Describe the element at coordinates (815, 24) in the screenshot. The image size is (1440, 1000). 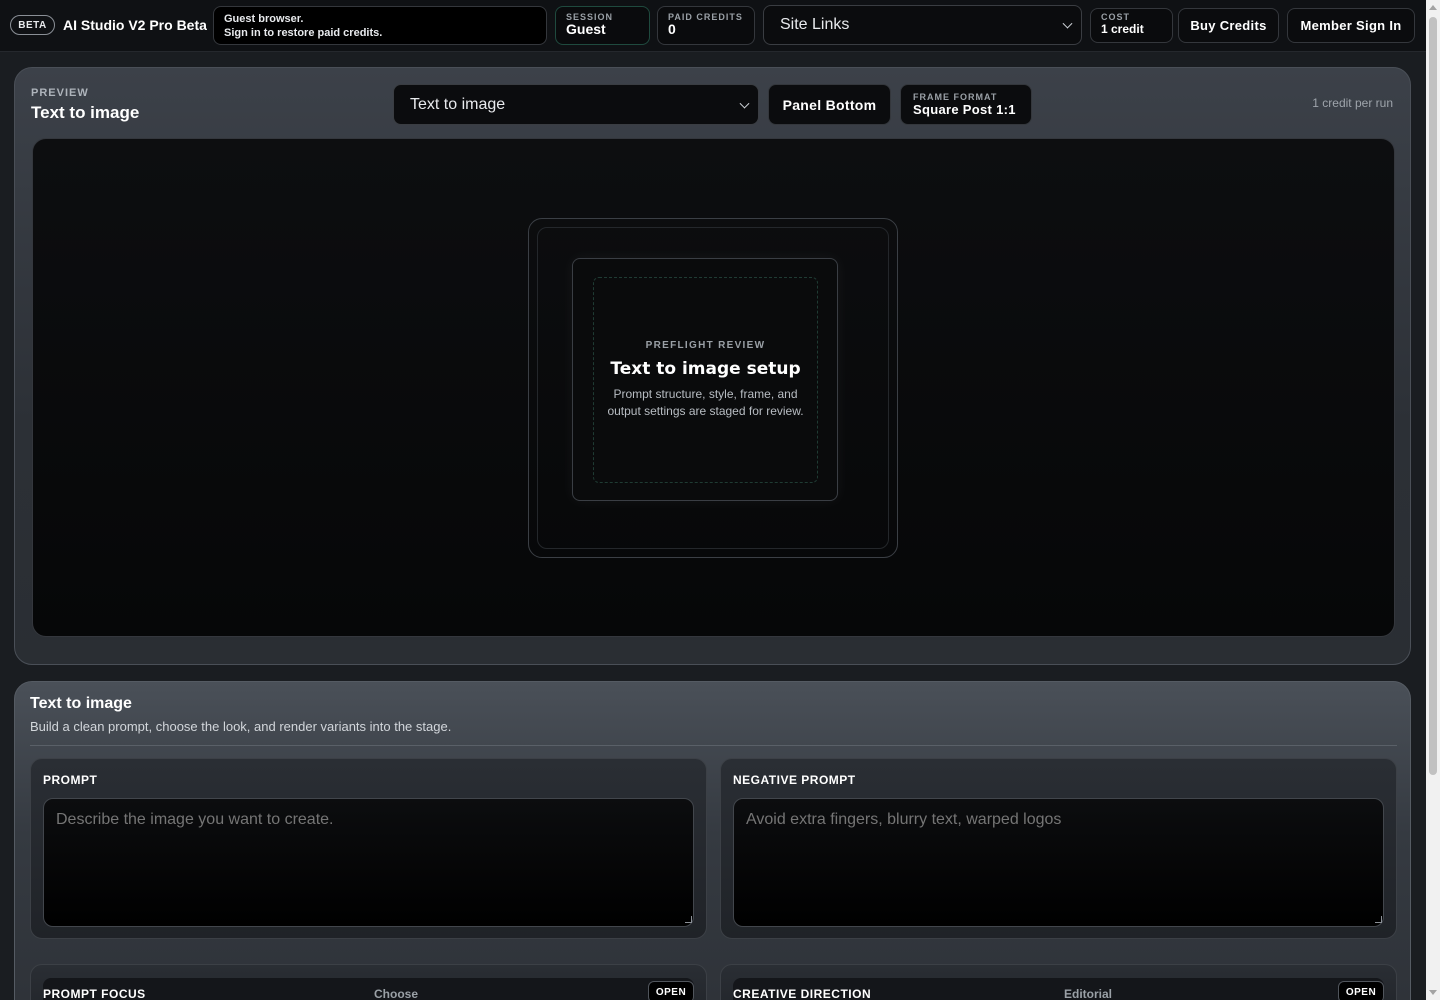
I see `site-links-label: Site Links` at that location.